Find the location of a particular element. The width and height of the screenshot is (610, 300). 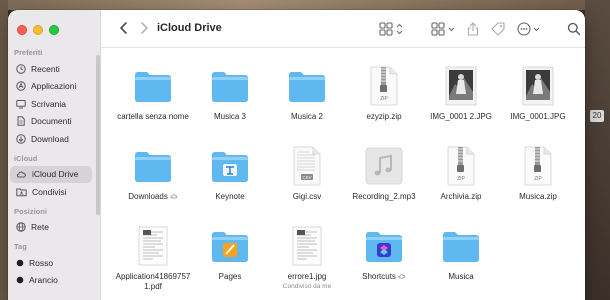

file-item: cartella senza nome is located at coordinates (153, 93).